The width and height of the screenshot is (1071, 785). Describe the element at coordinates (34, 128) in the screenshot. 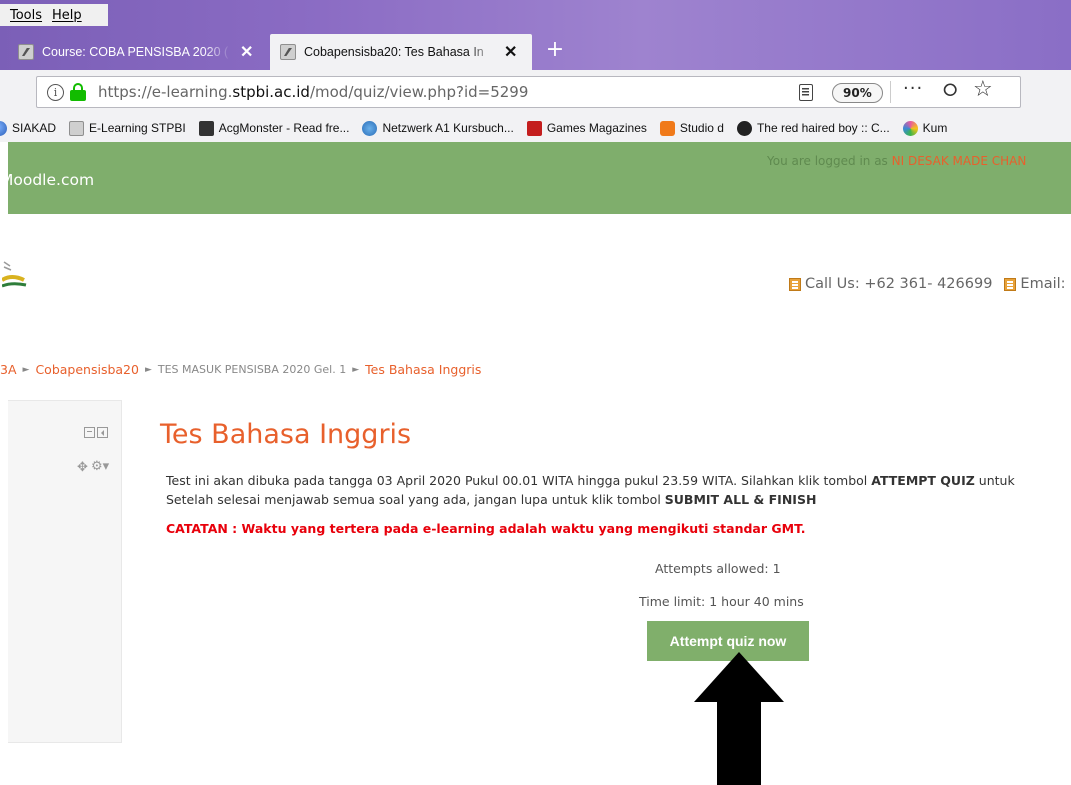

I see `bookmark-label: SIAKAD` at that location.